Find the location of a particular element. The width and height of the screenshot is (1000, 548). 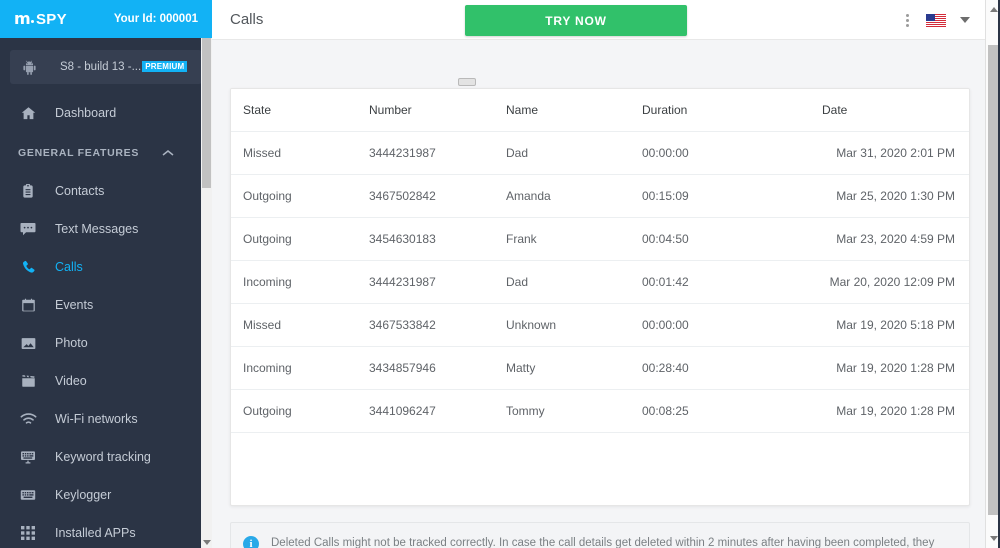

brand-bar: m SPY Your Id: 000001 is located at coordinates (106, 19).